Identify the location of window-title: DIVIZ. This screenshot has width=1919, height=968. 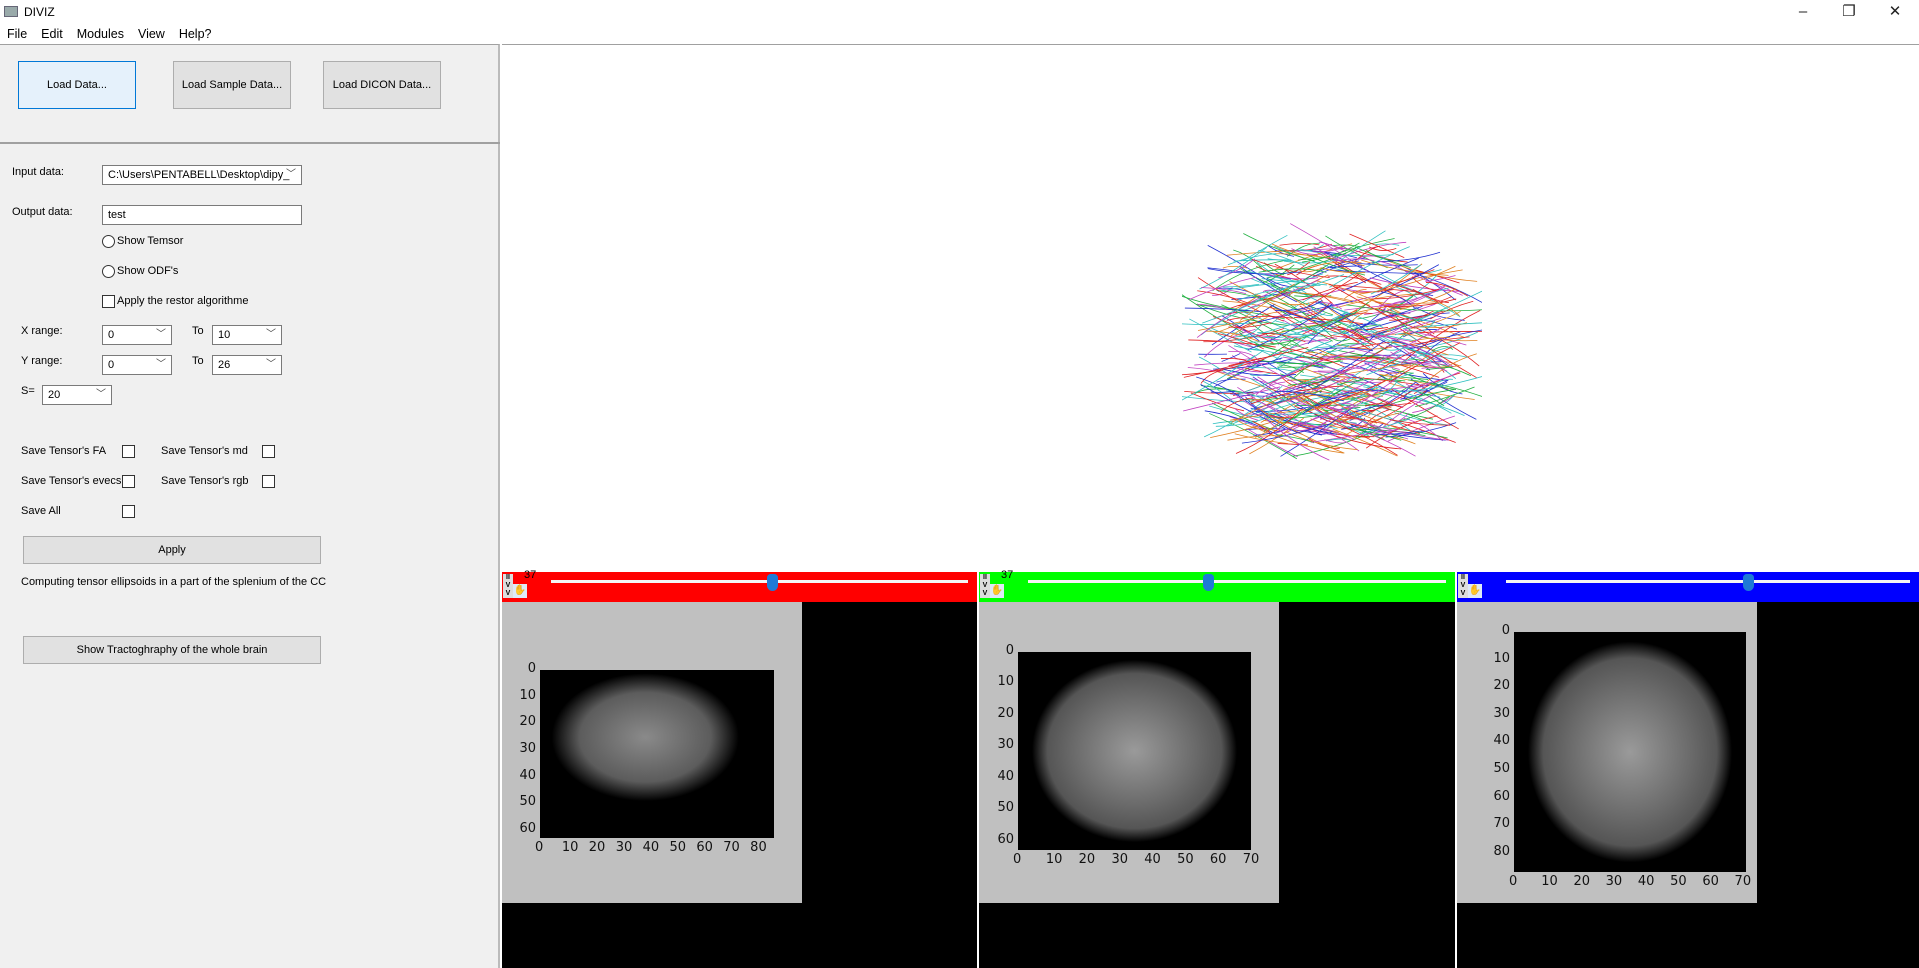
(39, 12).